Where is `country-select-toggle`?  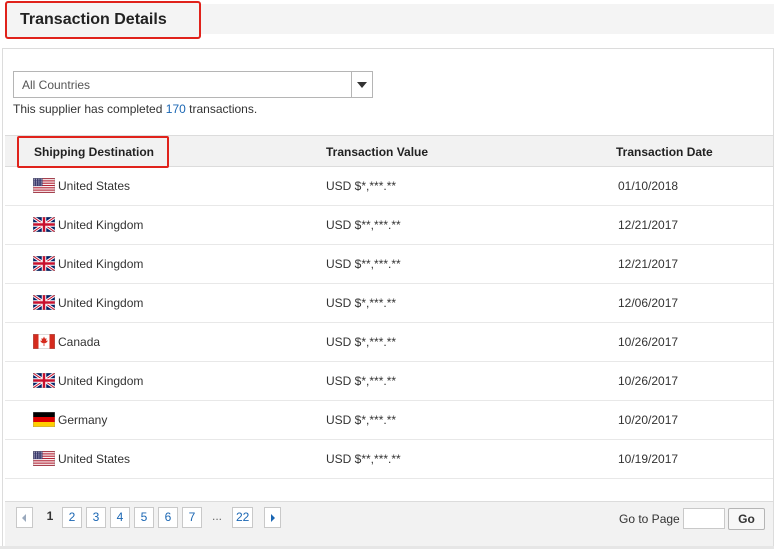 country-select-toggle is located at coordinates (361, 84).